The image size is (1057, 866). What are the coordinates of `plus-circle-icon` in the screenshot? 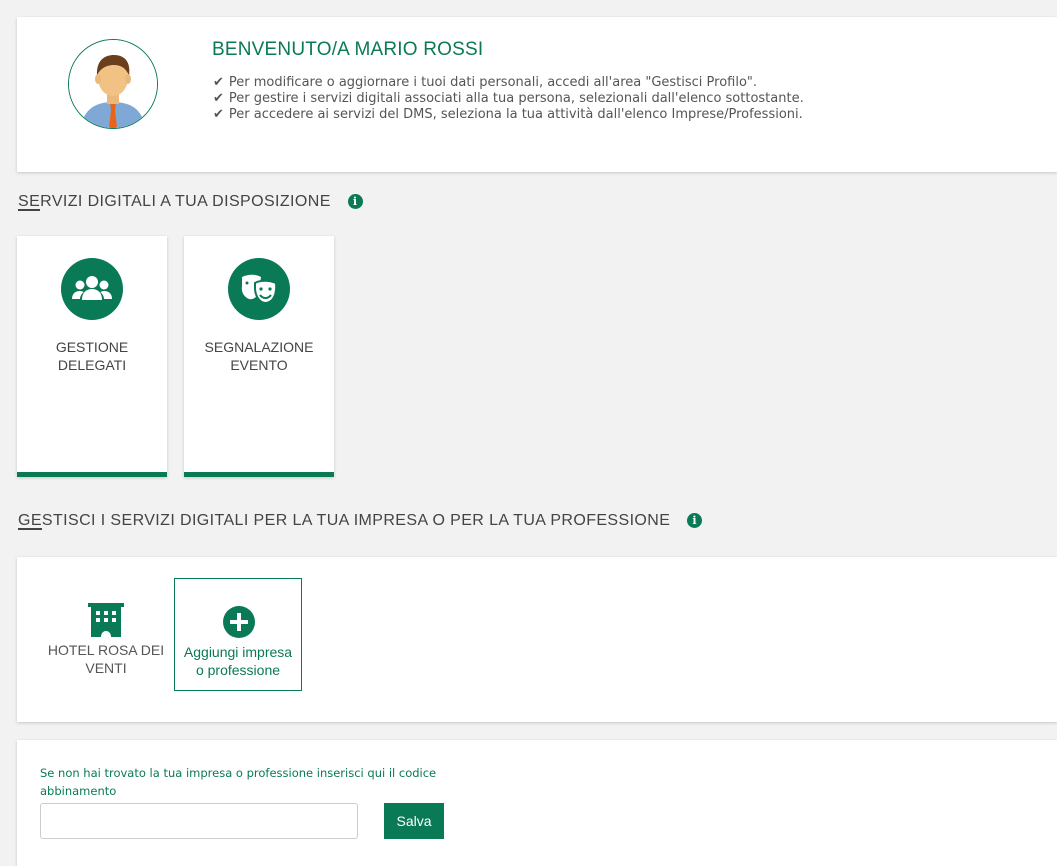 It's located at (239, 622).